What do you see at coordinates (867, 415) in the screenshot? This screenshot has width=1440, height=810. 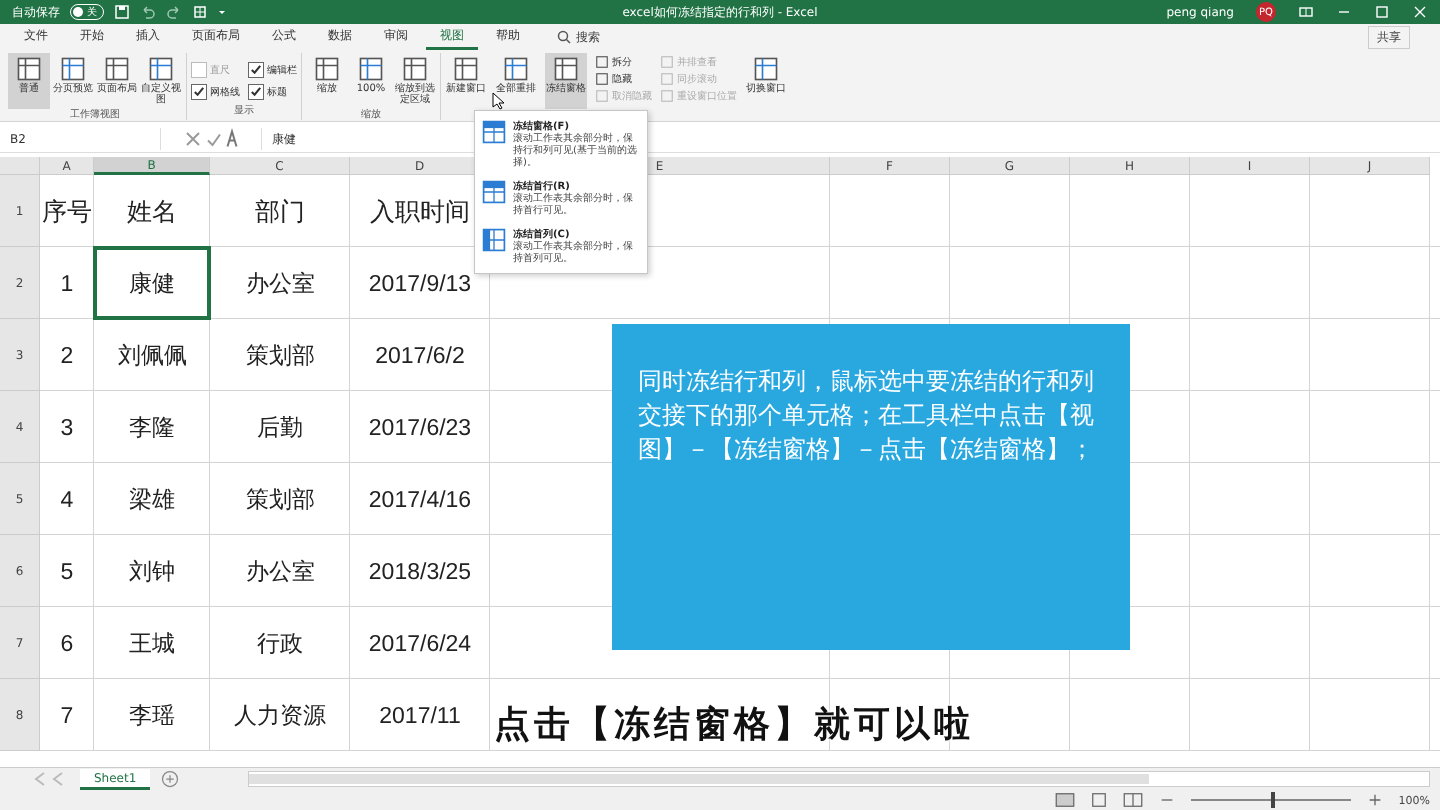 I see `tip-text: 同时冻结行和列，鼠标选中要冻结的行和列交接下的那个单元格；在工具栏中点击【视图】－【冻结窗格】－点击【冻结窗格】；` at bounding box center [867, 415].